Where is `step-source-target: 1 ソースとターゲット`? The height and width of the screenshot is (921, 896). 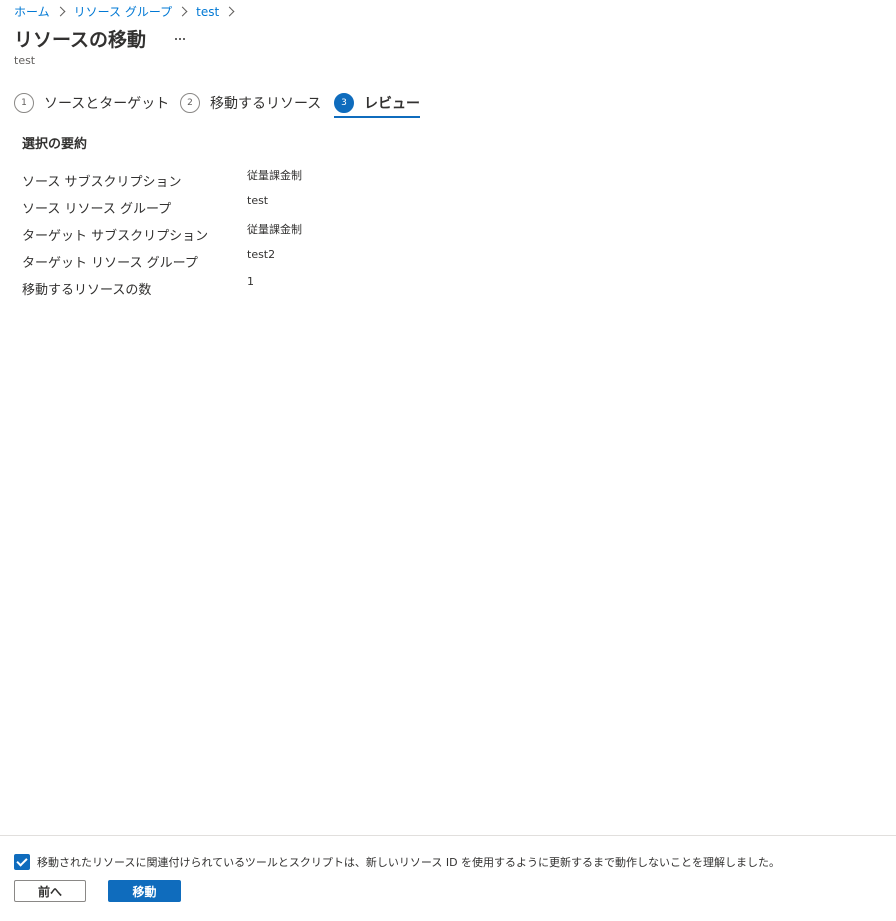 step-source-target: 1 ソースとターゲット is located at coordinates (91, 103).